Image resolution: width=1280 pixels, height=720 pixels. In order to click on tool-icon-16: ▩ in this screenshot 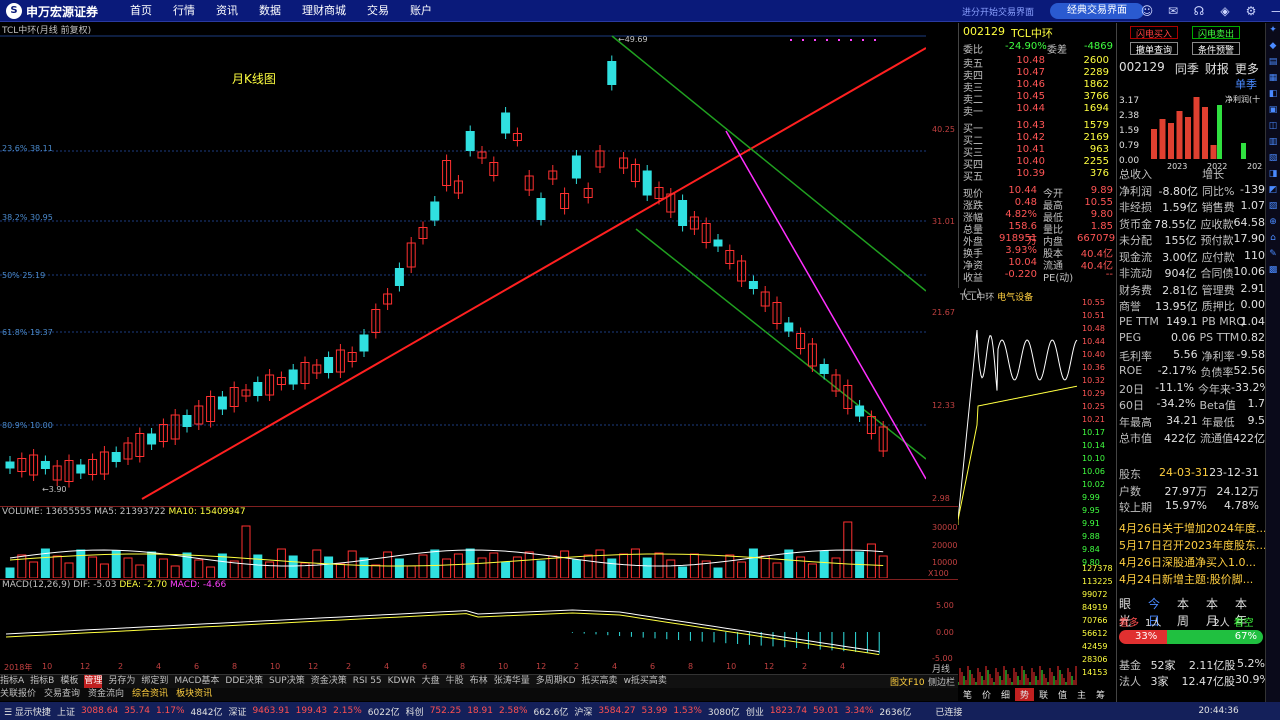, I will do `click(1273, 272)`.